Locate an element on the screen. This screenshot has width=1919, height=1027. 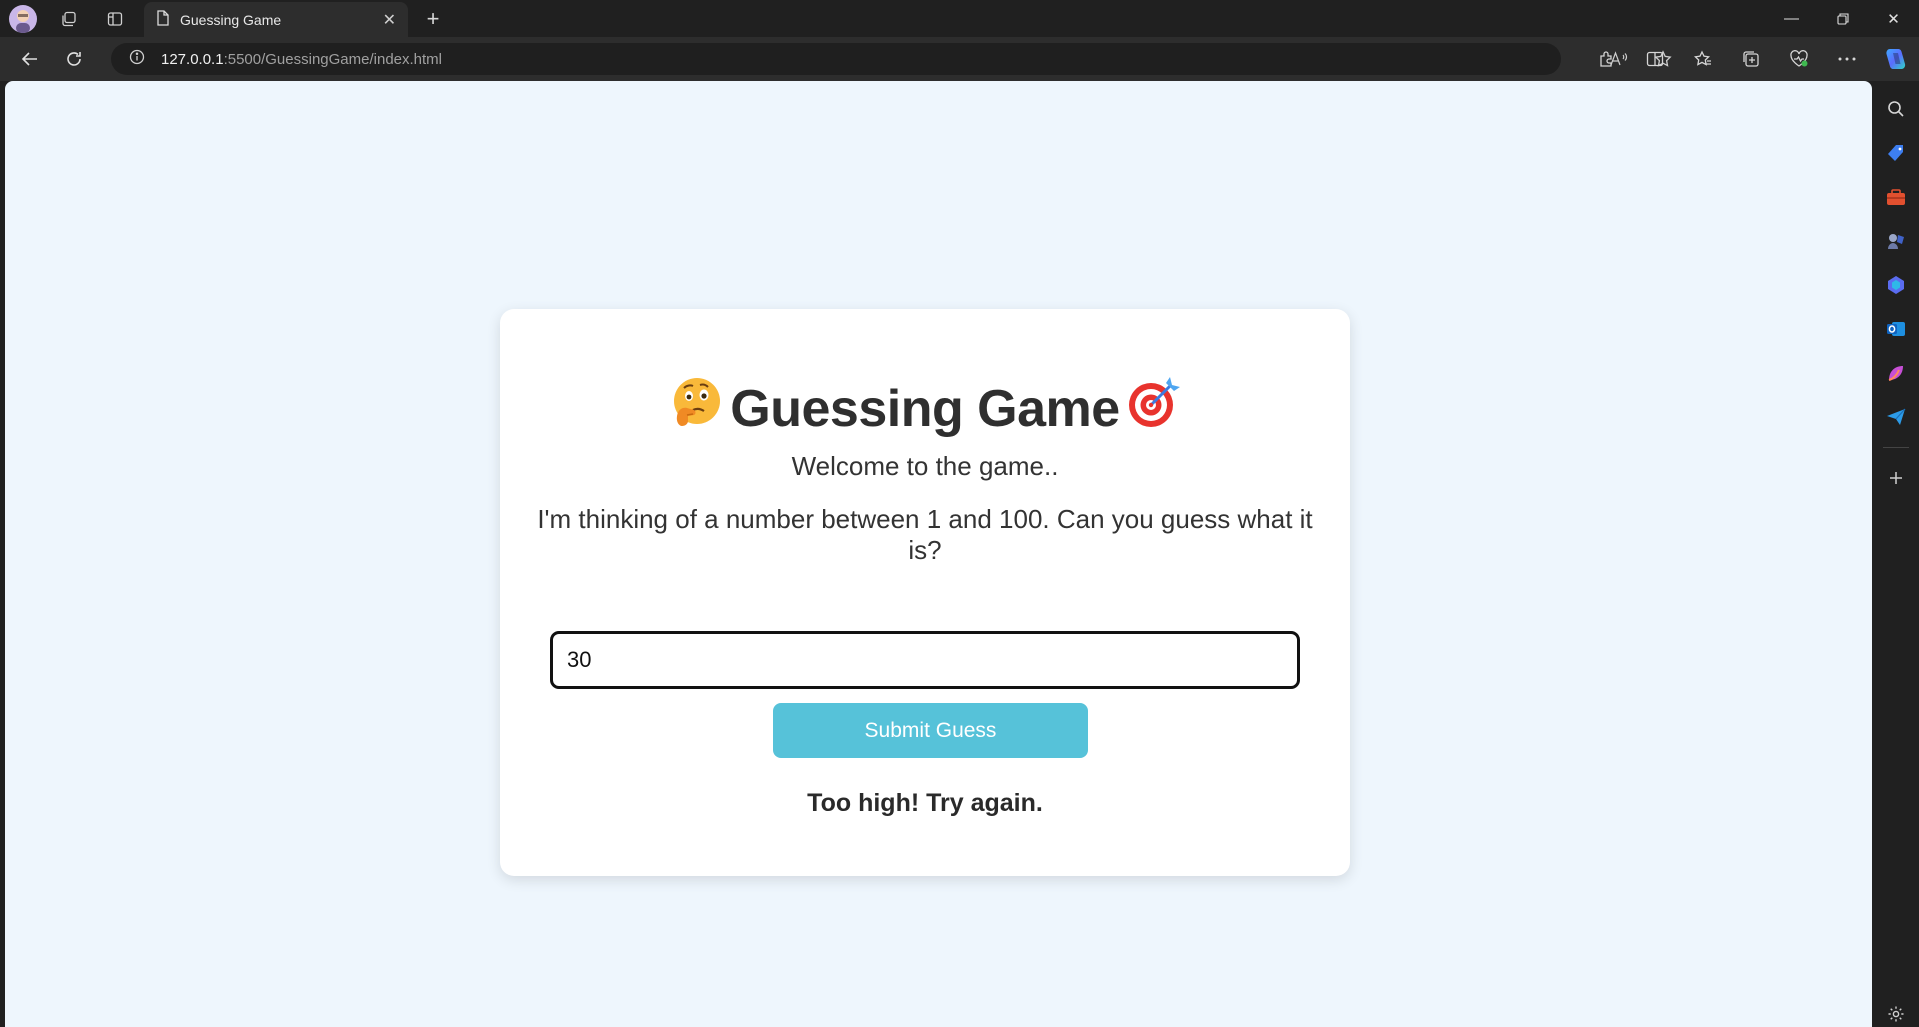
sidebar-add-icon is located at coordinates (1896, 478).